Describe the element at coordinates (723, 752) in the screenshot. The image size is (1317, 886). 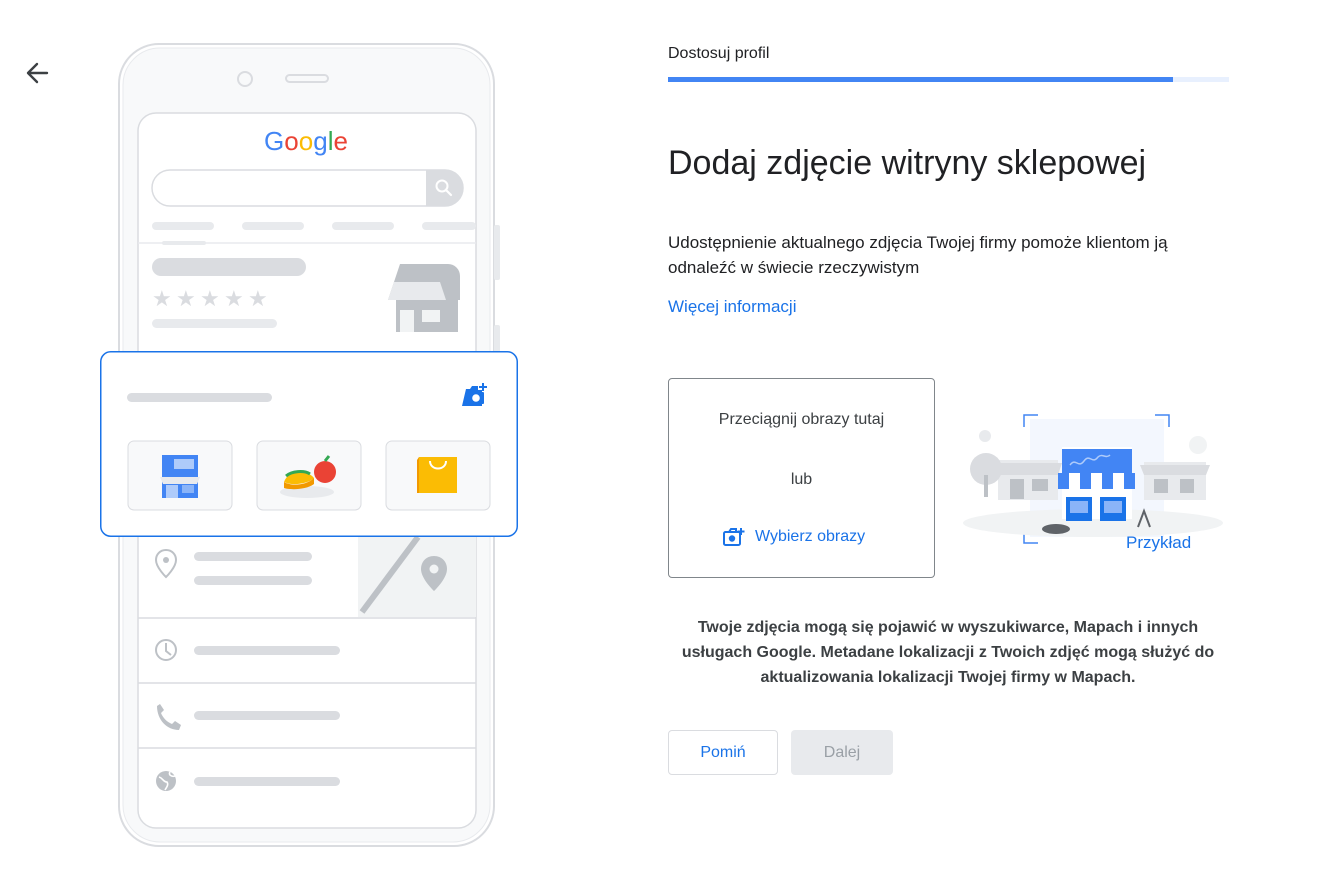
I see `skip-button: Pomiń` at that location.